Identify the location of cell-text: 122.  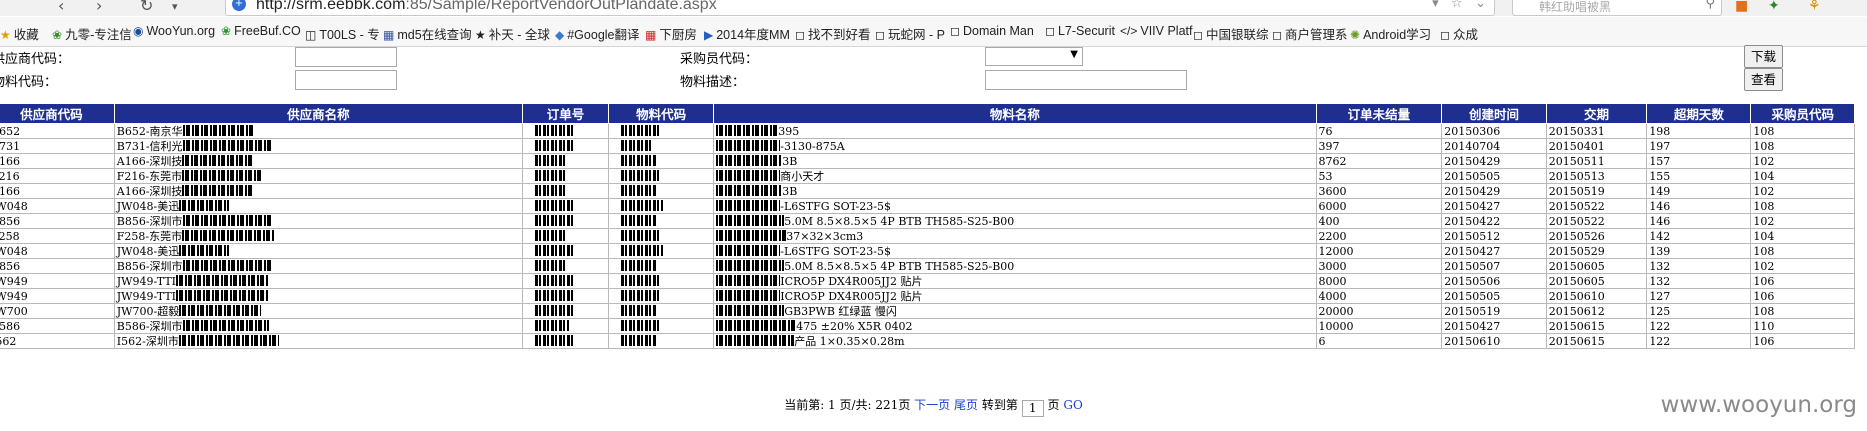
(1660, 341).